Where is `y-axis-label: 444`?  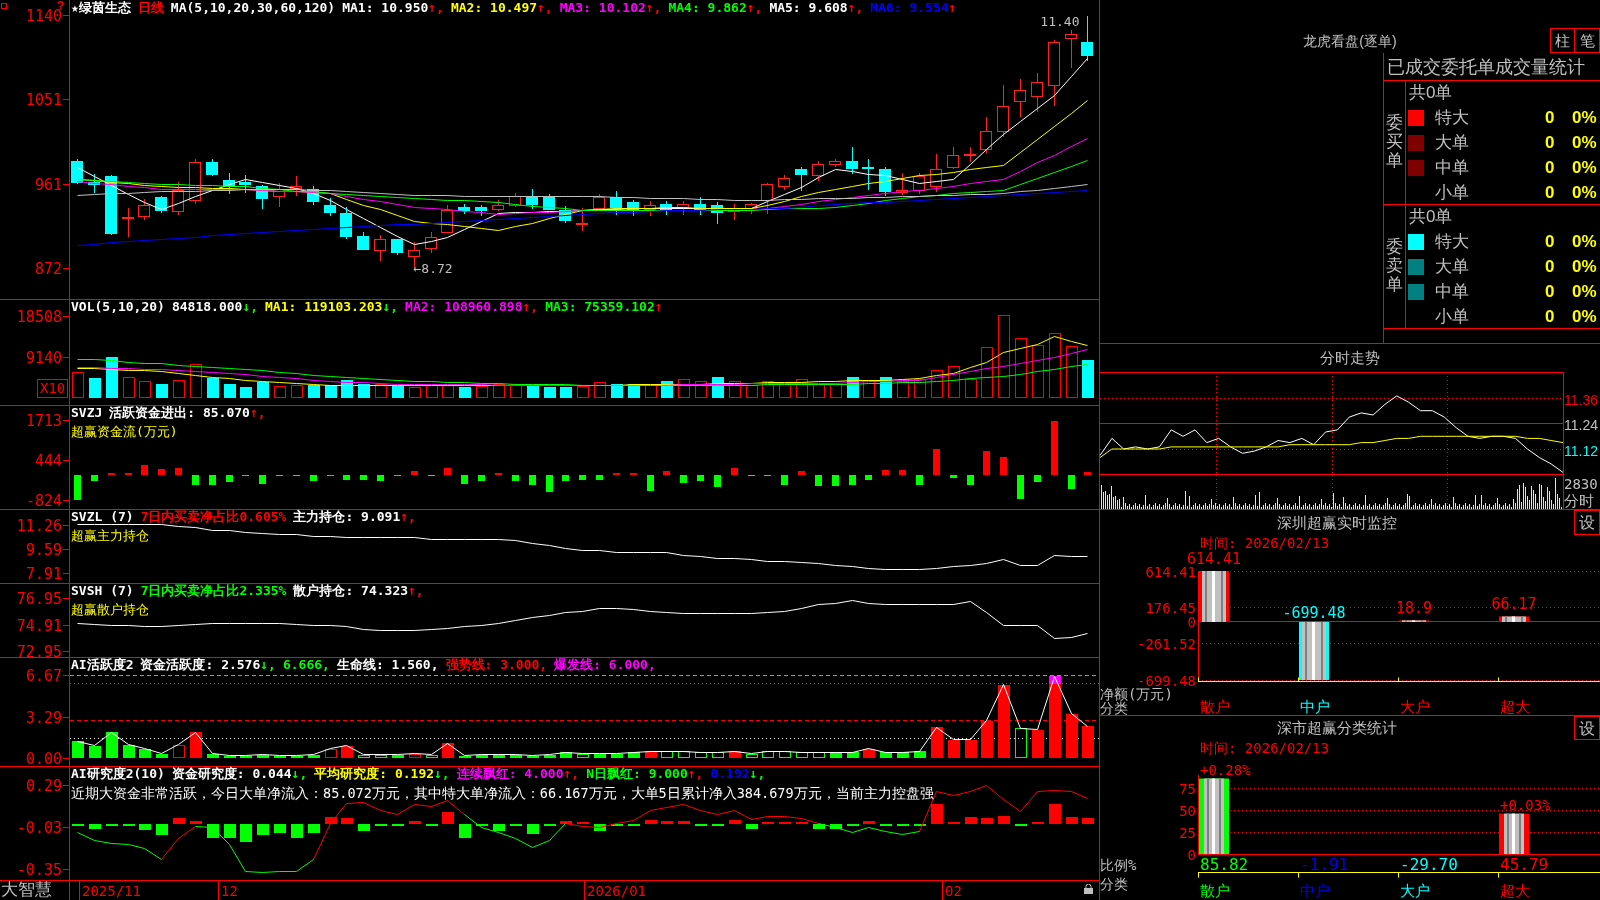
y-axis-label: 444 is located at coordinates (48, 460).